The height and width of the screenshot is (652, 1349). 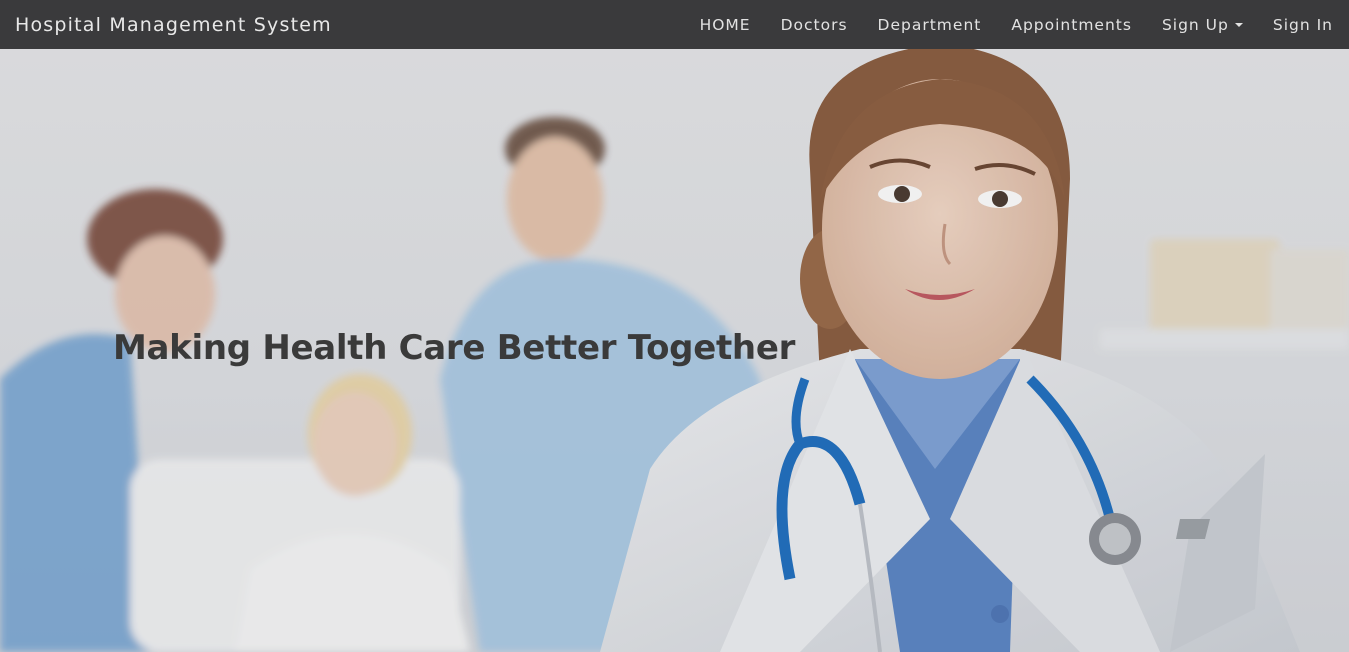 What do you see at coordinates (1238, 24) in the screenshot?
I see `caret-down-icon` at bounding box center [1238, 24].